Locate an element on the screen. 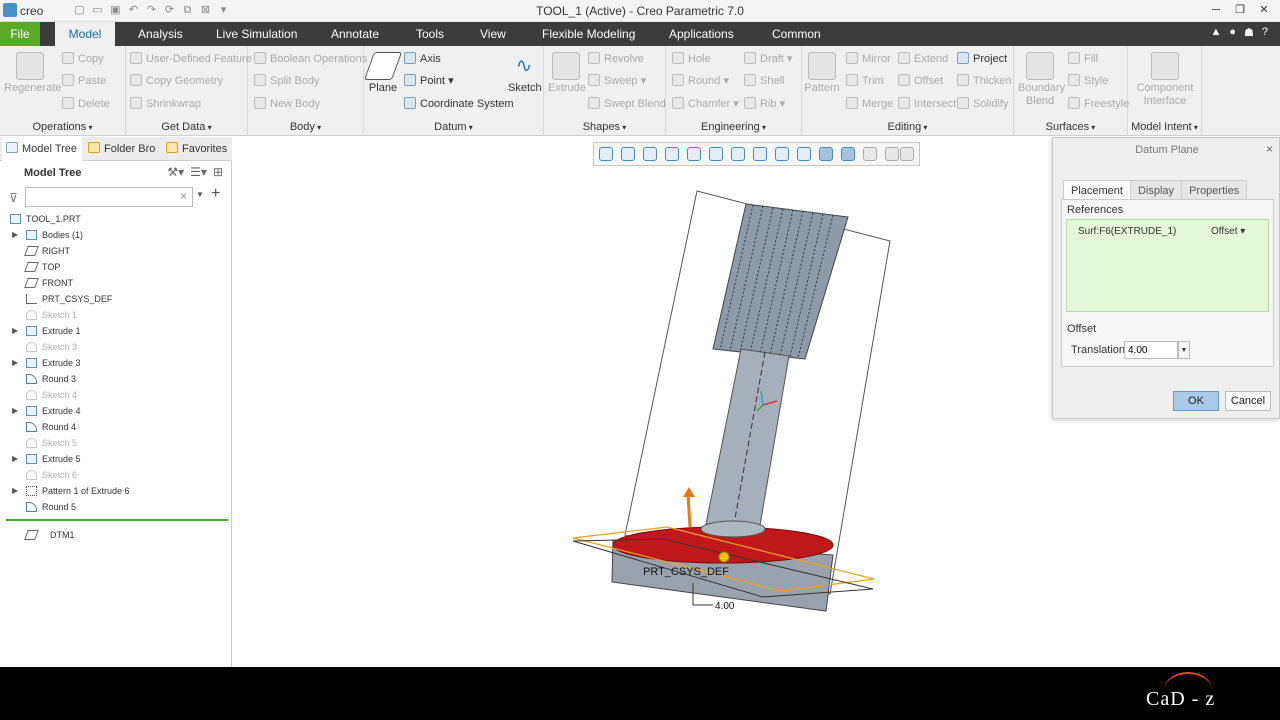  tree-filter-icon: ⊞ is located at coordinates (218, 172).